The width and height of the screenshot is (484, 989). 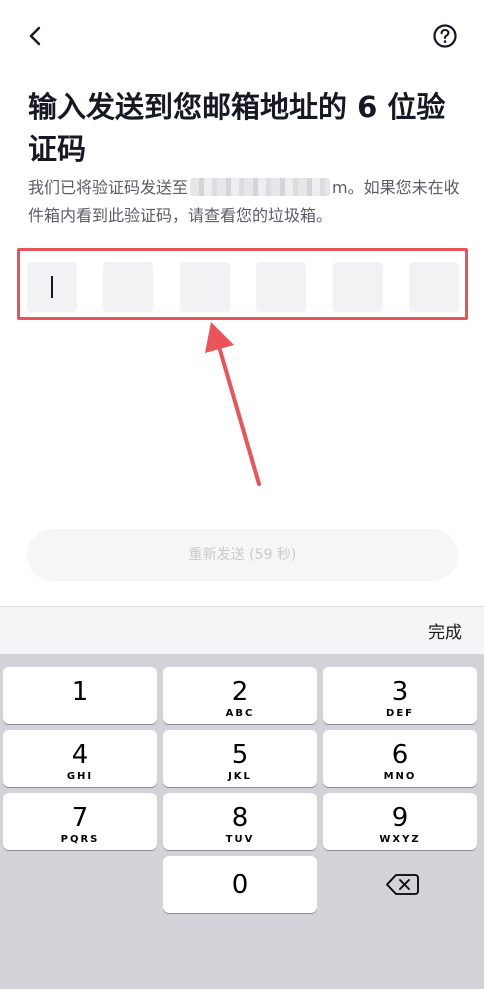 I want to click on masked-email, so click(x=260, y=187).